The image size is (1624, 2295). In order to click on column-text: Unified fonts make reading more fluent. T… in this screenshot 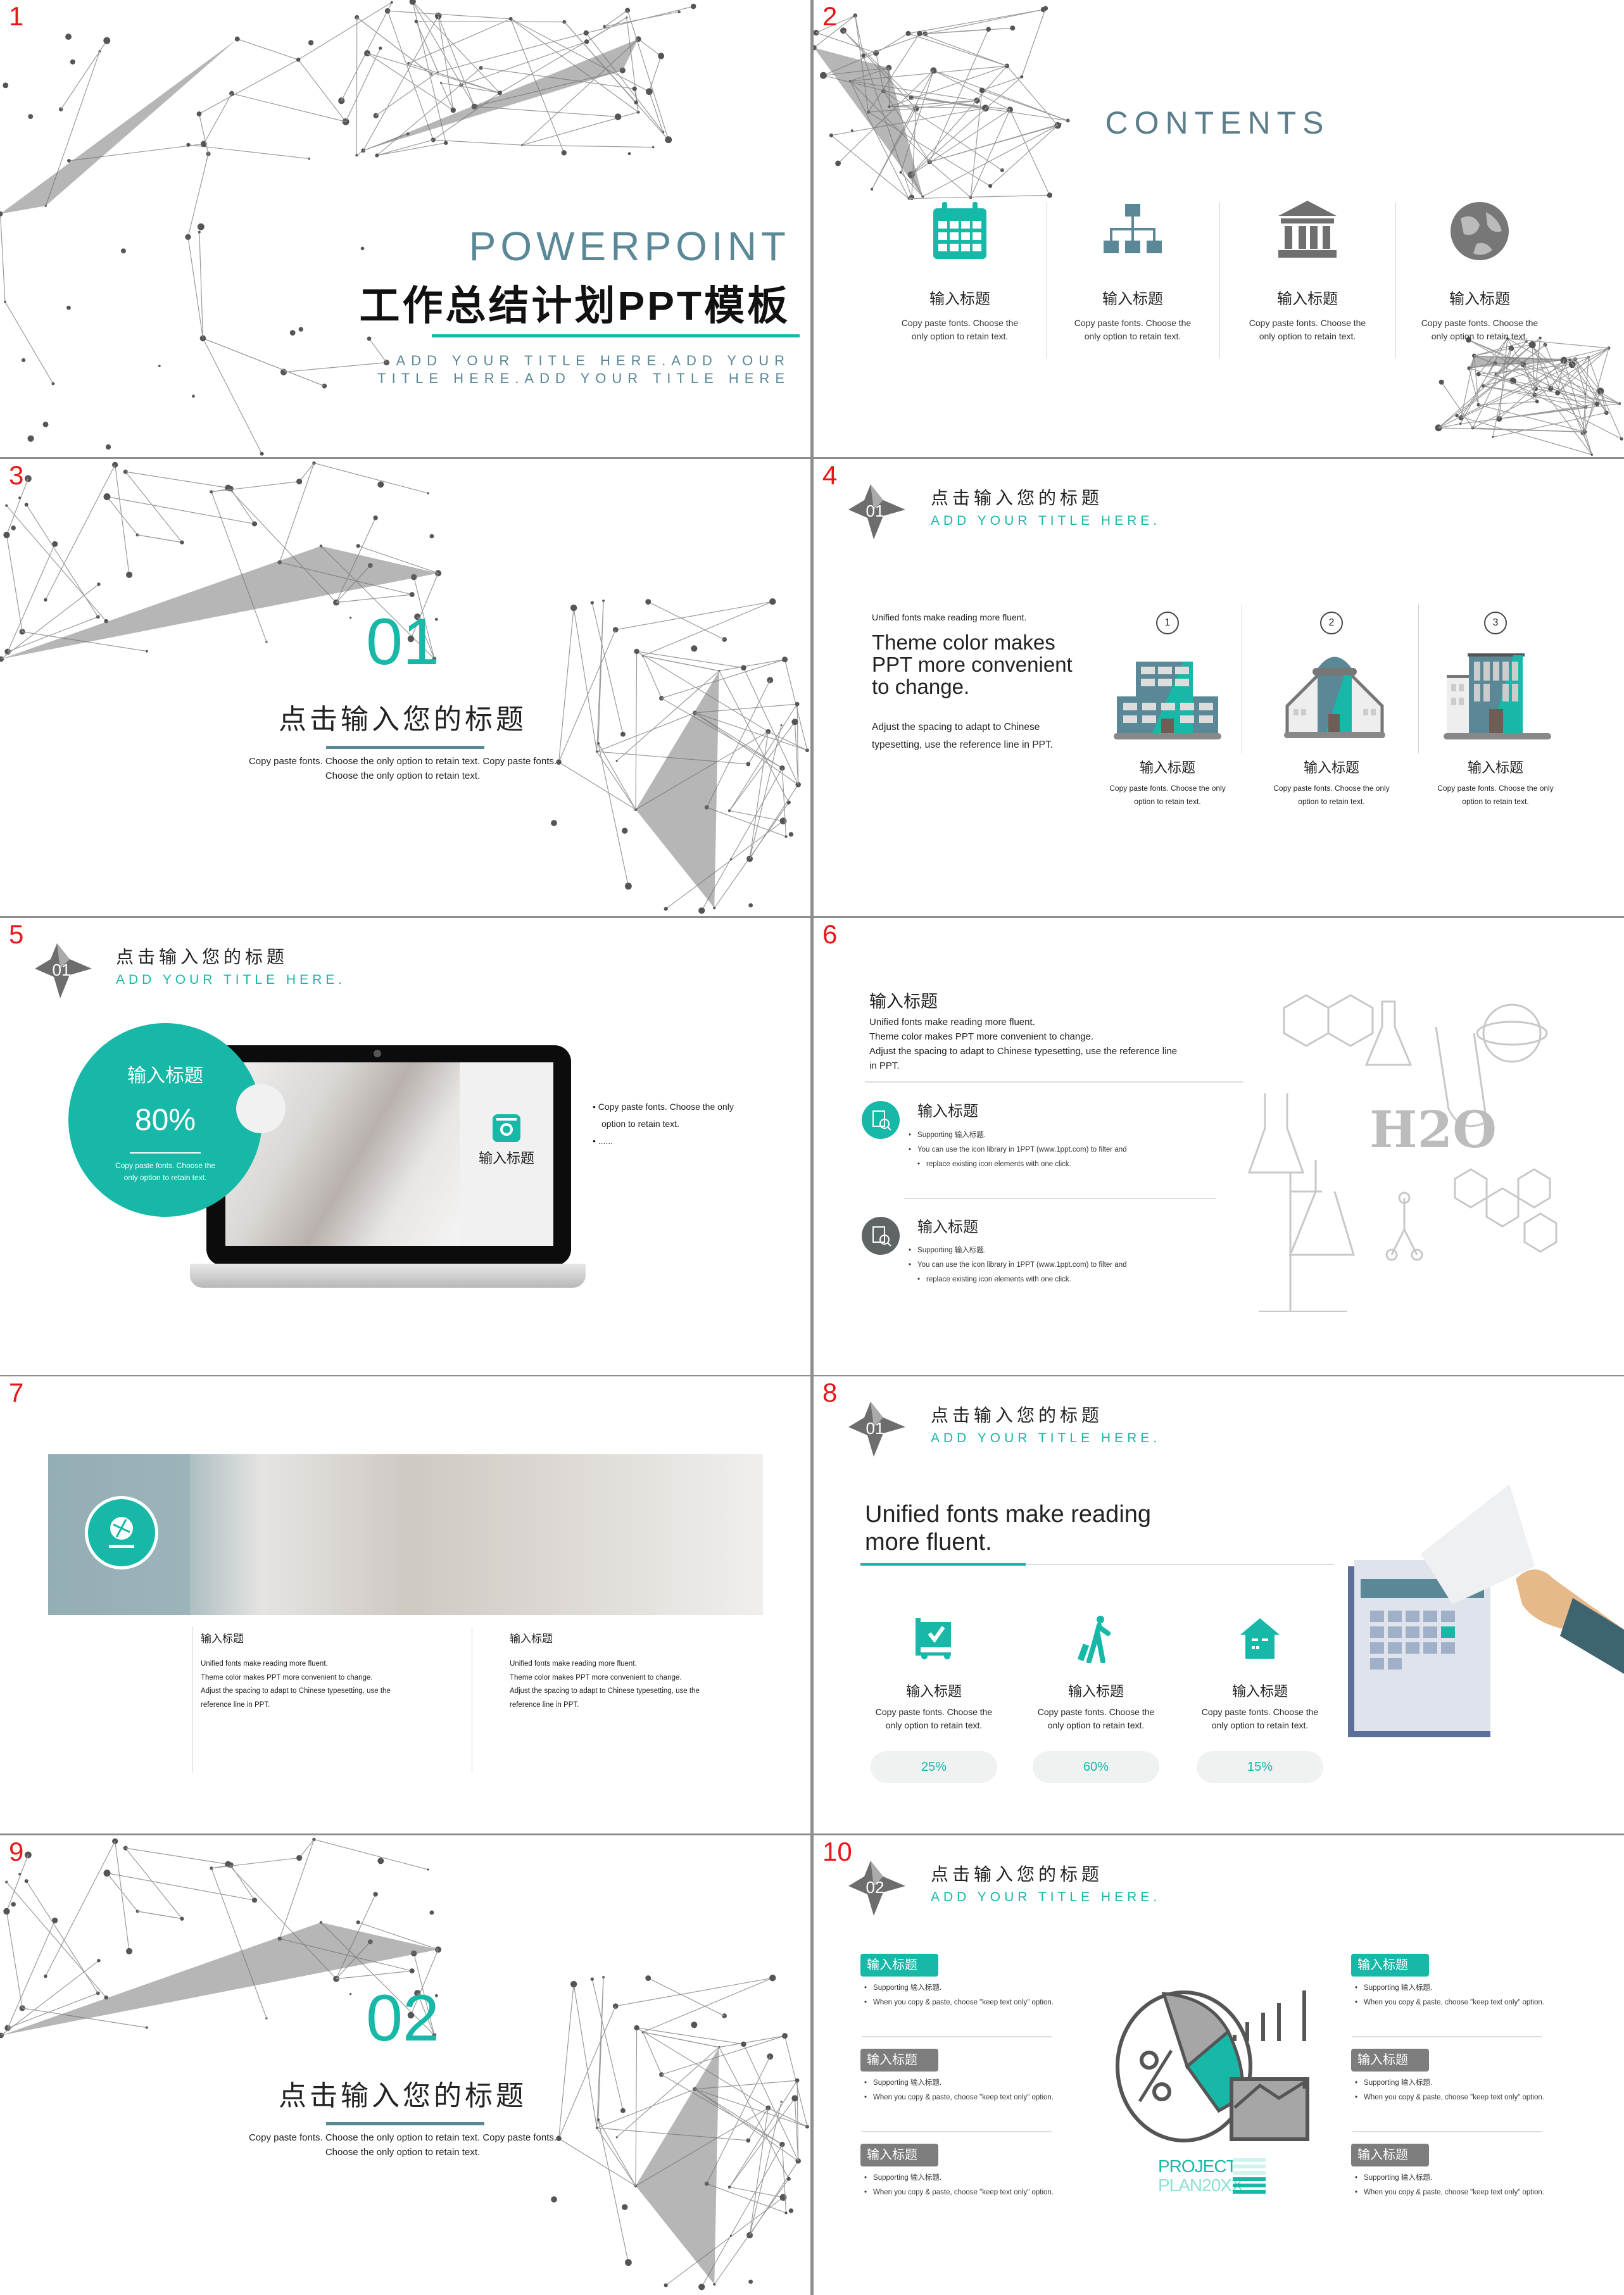, I will do `click(296, 1684)`.